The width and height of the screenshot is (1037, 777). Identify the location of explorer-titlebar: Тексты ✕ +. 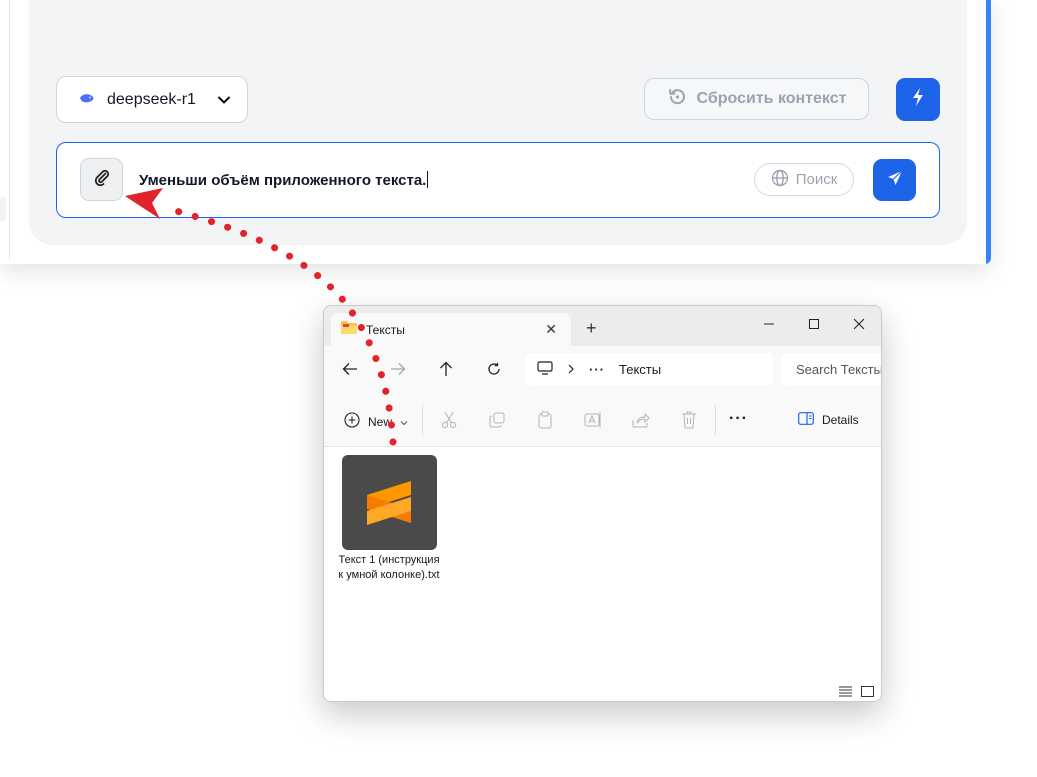
(602, 326).